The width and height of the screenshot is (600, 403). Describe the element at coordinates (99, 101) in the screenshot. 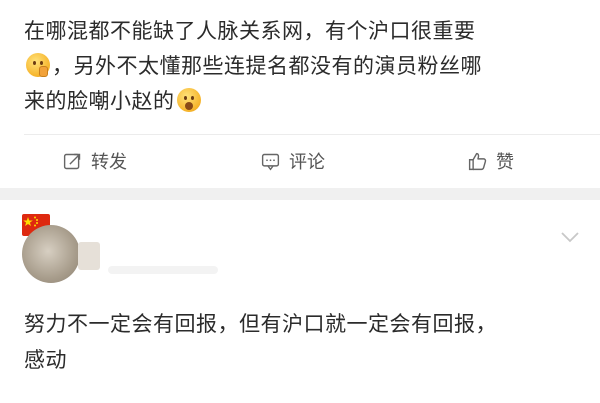

I see `post-line-3-text: 来的脸嘲小赵的` at that location.